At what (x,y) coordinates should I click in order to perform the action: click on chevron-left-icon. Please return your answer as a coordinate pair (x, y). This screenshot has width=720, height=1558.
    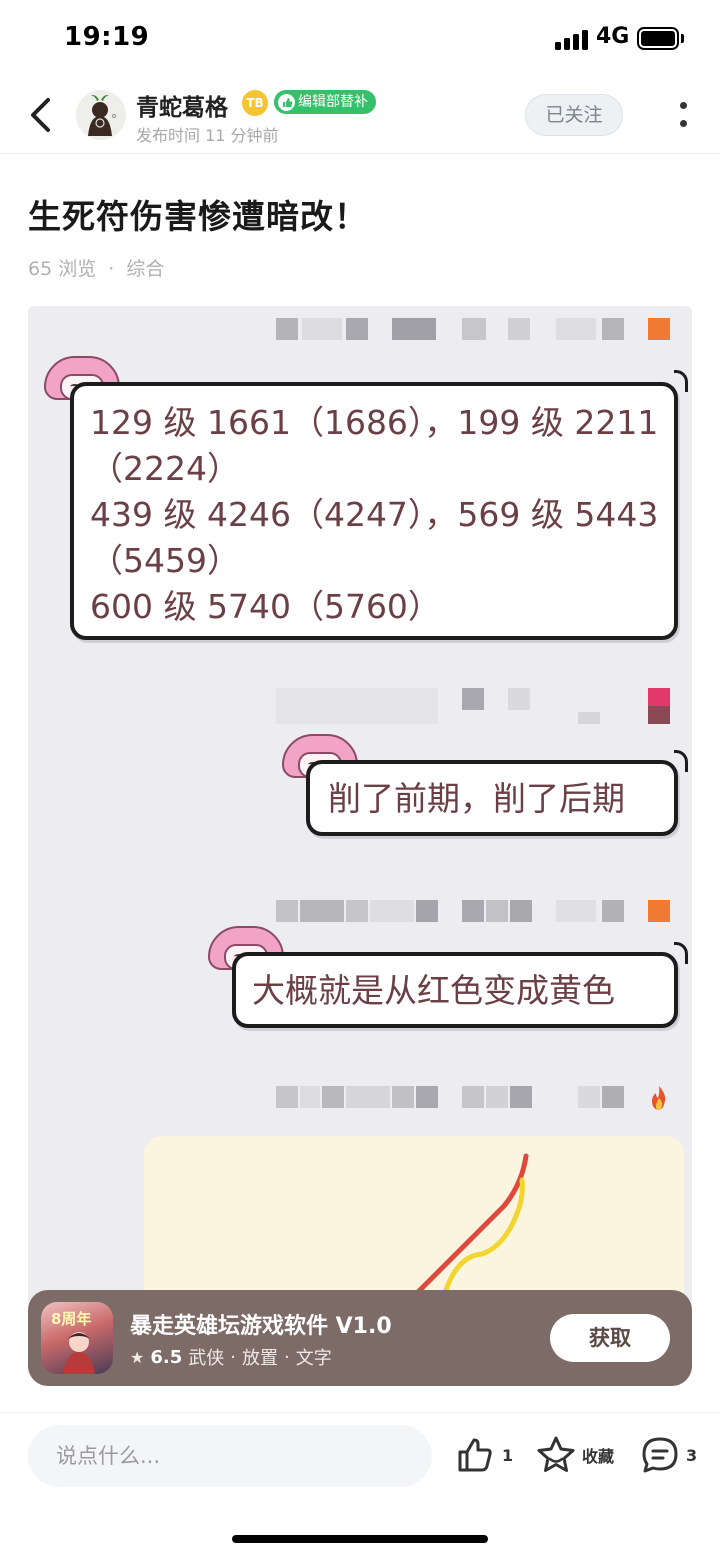
    Looking at the image, I should click on (40, 115).